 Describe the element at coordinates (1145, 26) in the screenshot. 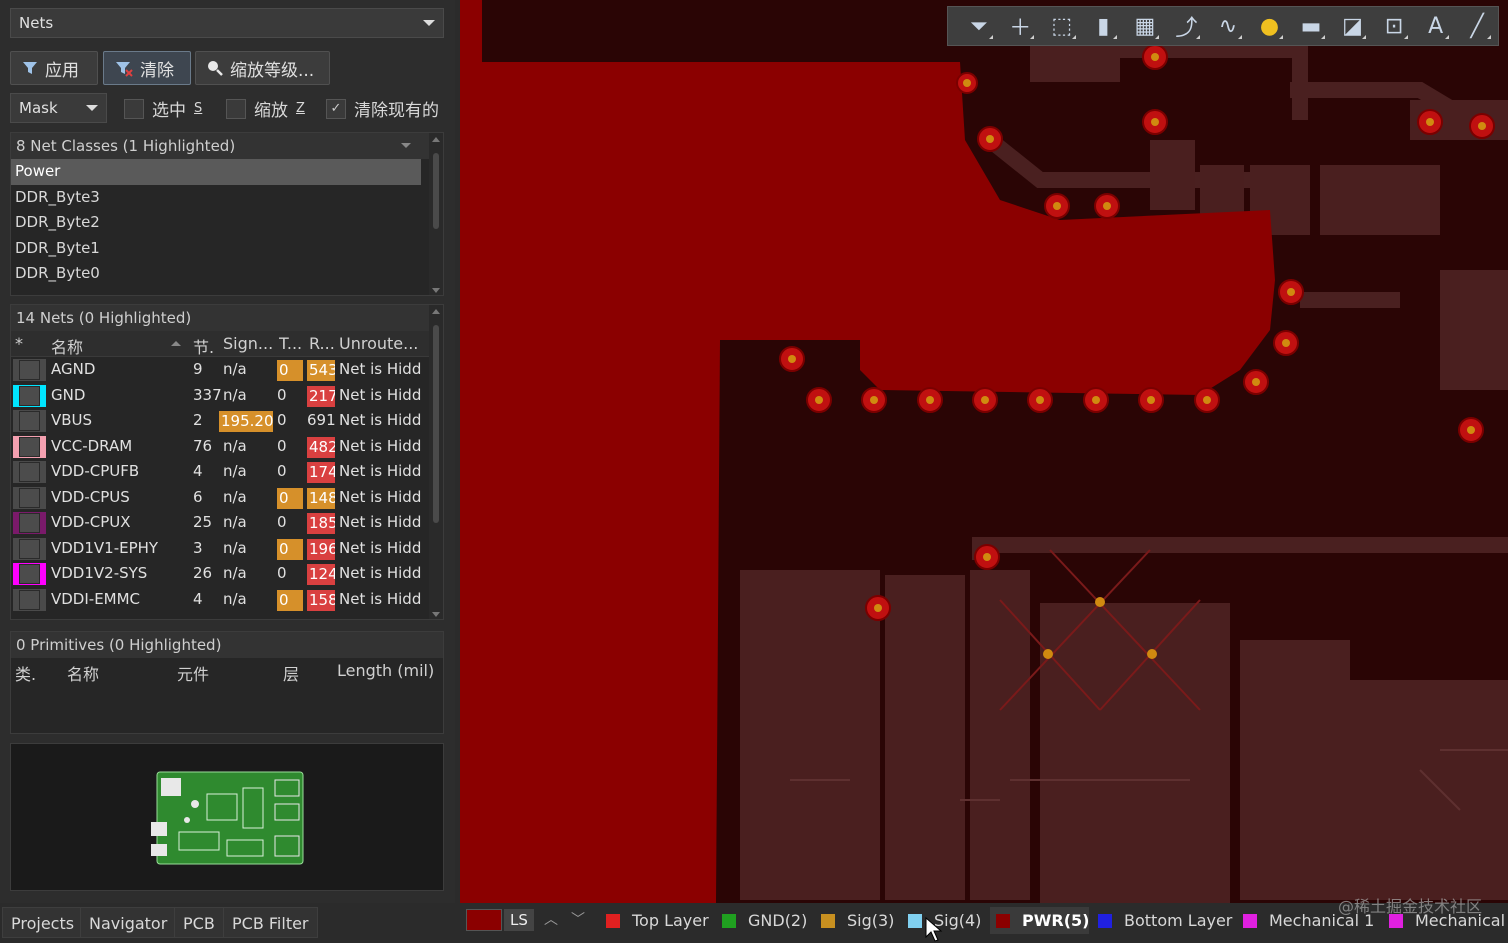

I see `component-icon: ▦` at that location.